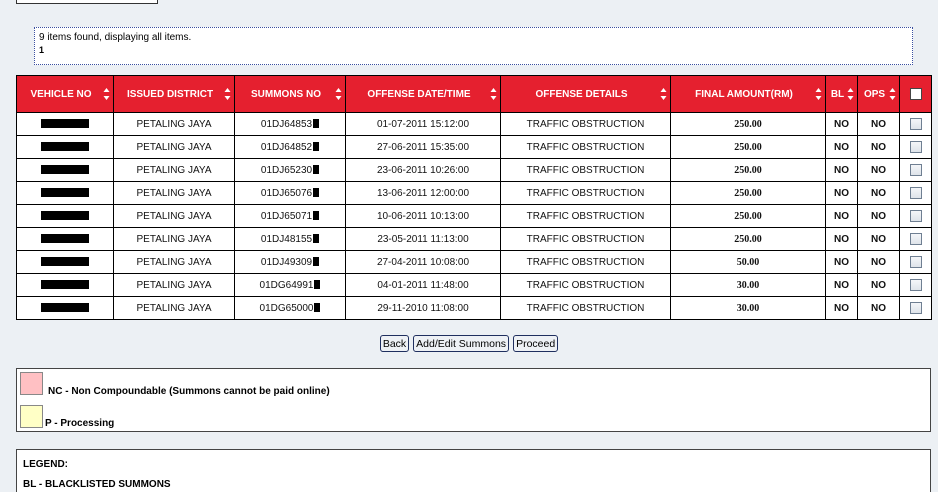 The image size is (938, 492). I want to click on col-select-all, so click(915, 94).